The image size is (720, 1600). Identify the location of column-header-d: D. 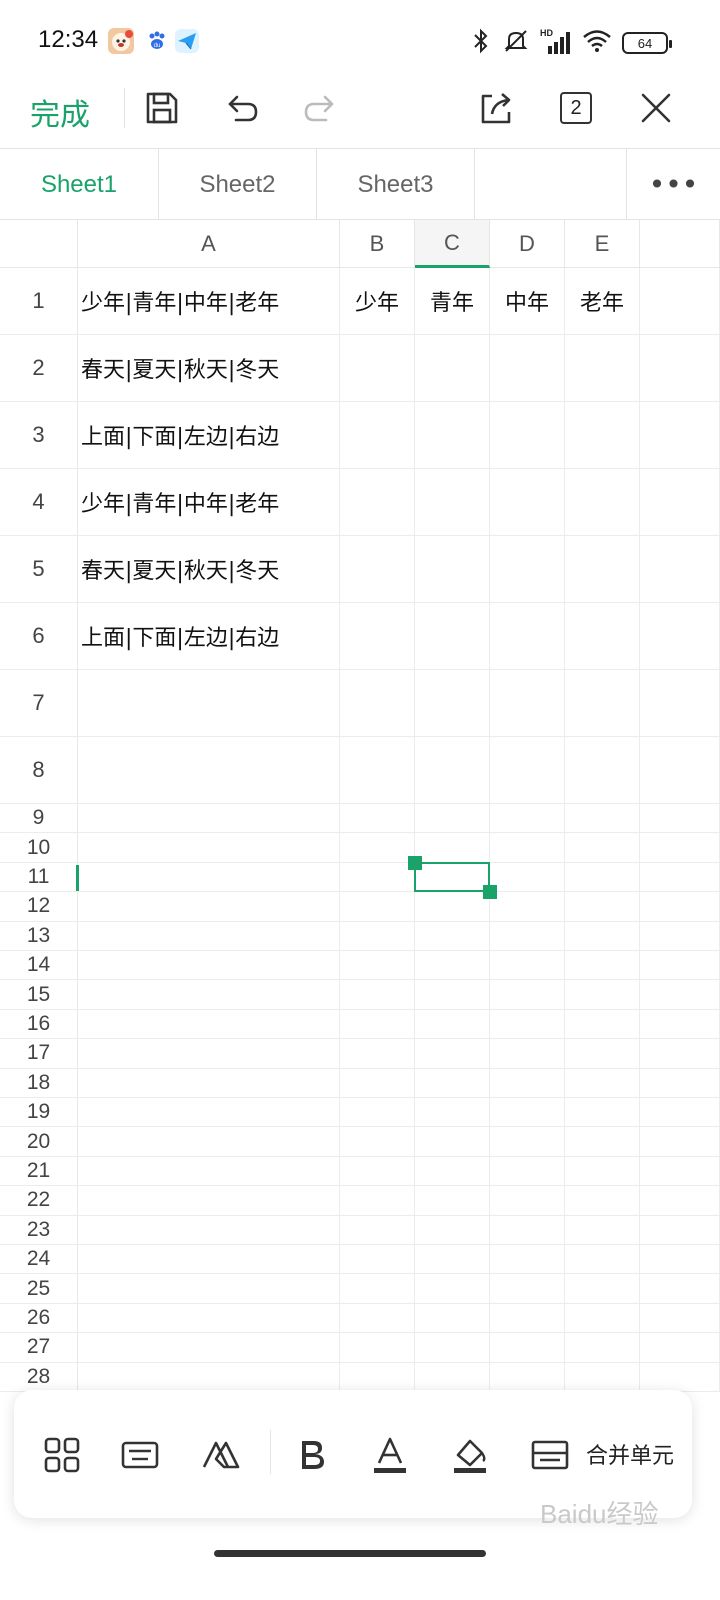
(527, 244).